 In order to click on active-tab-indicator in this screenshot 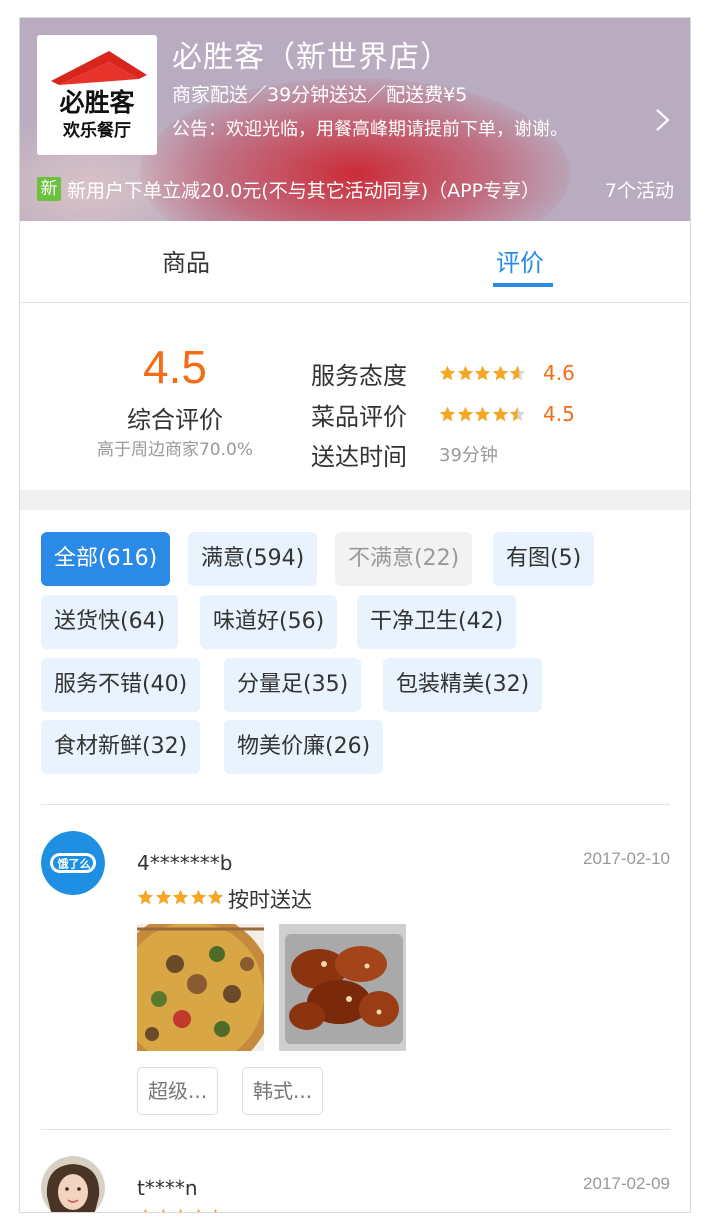, I will do `click(523, 285)`.